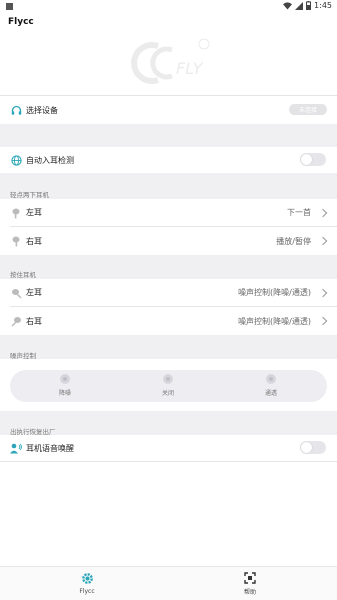 The height and width of the screenshot is (600, 337). What do you see at coordinates (16, 110) in the screenshot?
I see `headphones-icon` at bounding box center [16, 110].